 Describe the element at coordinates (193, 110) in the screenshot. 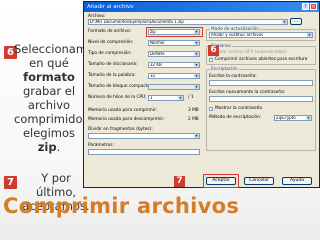

I see `memory-compress-value: 3 MB` at that location.